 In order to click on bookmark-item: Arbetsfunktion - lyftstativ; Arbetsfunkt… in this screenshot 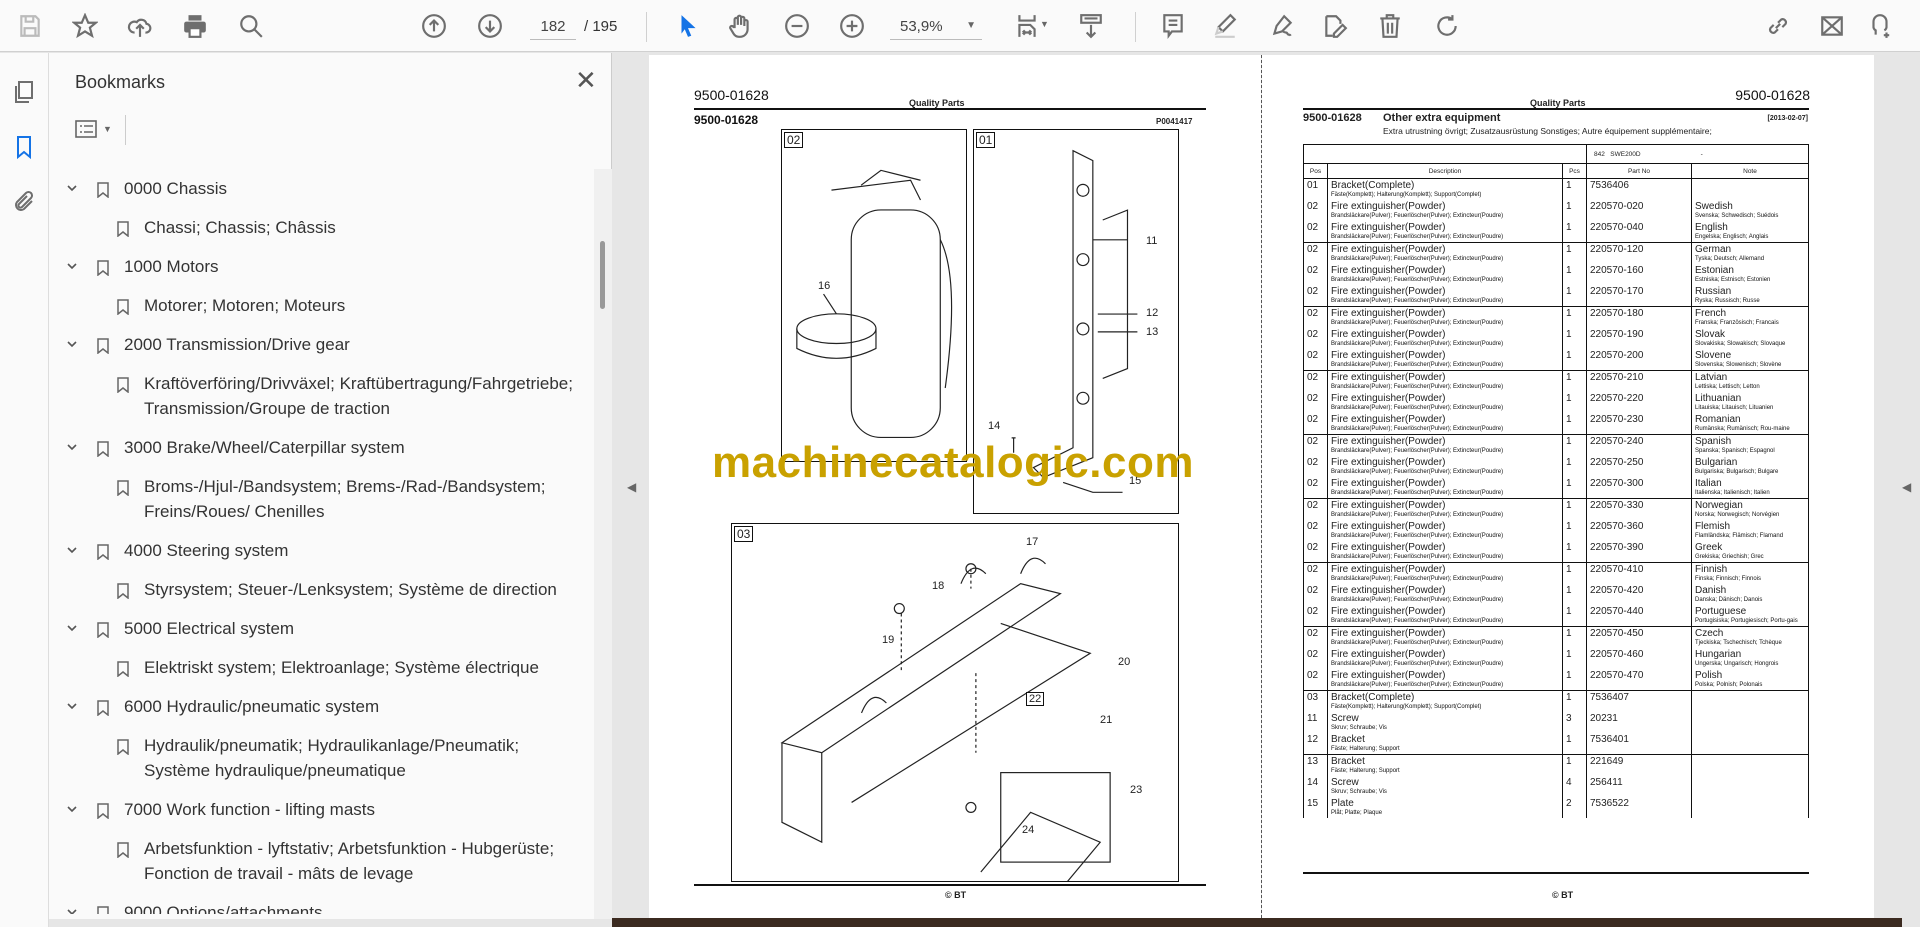, I will do `click(321, 861)`.